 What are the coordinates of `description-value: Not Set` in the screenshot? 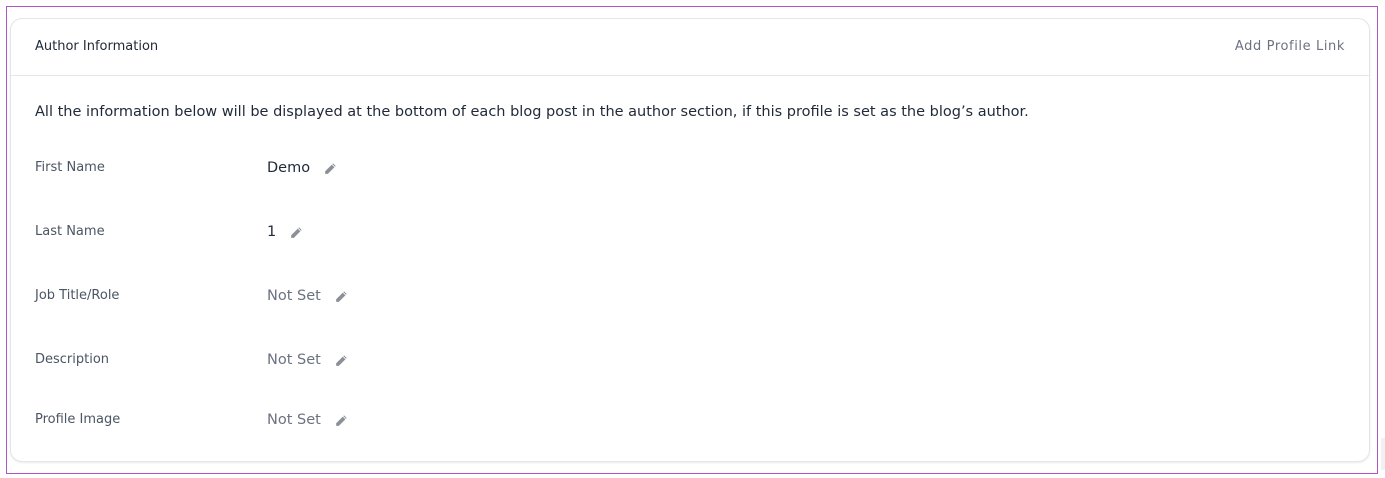 It's located at (294, 360).